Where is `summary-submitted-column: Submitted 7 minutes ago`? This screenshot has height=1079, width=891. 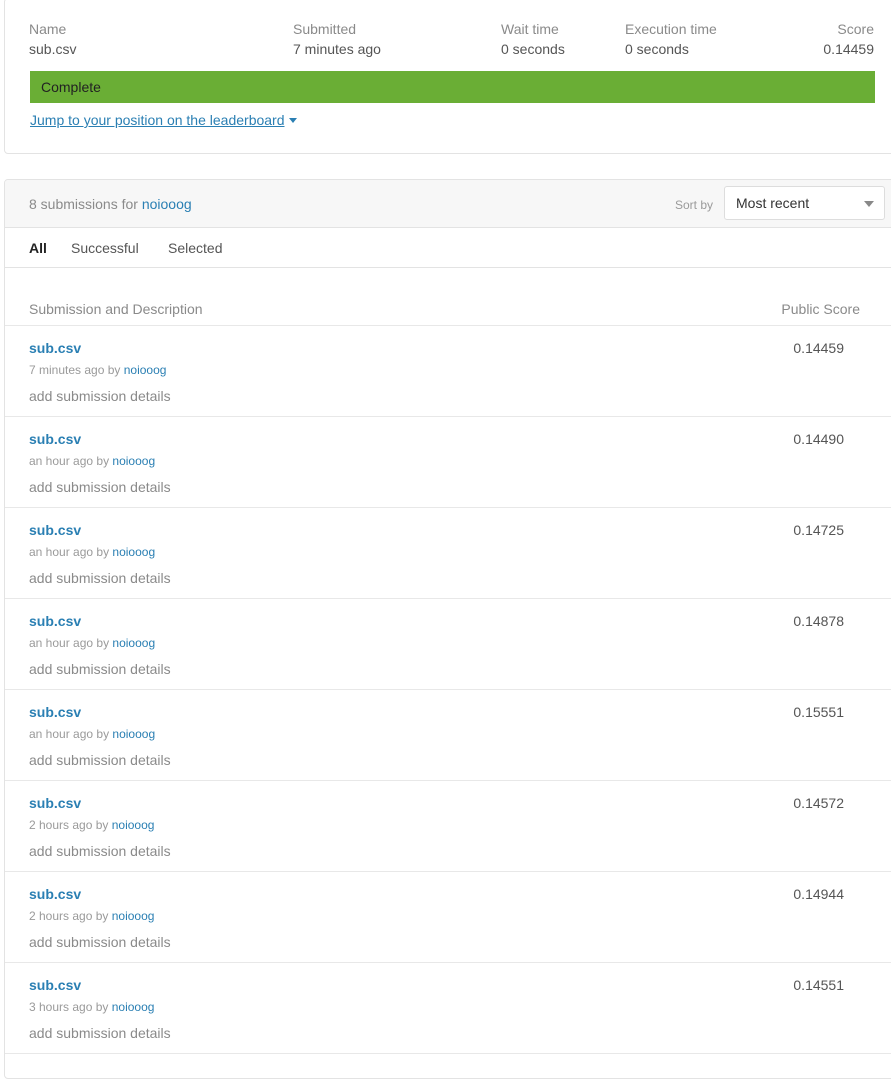 summary-submitted-column: Submitted 7 minutes ago is located at coordinates (337, 39).